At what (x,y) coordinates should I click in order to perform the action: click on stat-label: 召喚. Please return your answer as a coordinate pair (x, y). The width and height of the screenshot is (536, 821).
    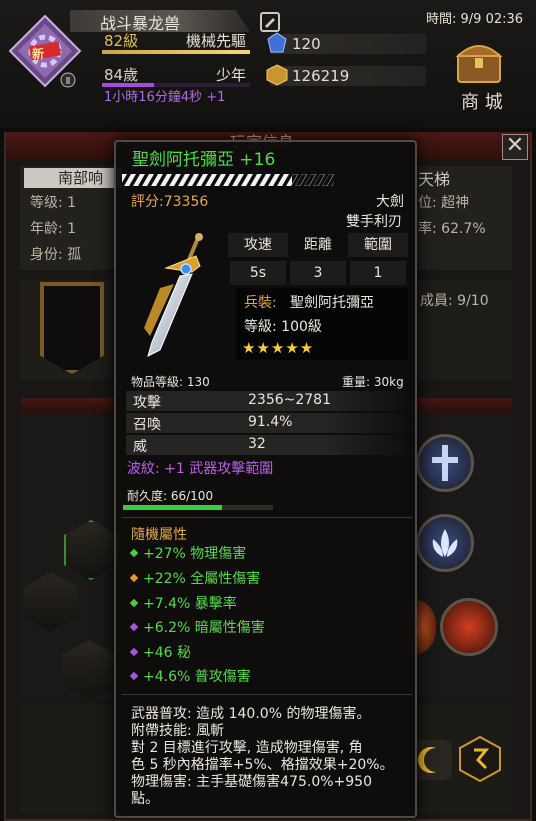
    Looking at the image, I should click on (147, 425).